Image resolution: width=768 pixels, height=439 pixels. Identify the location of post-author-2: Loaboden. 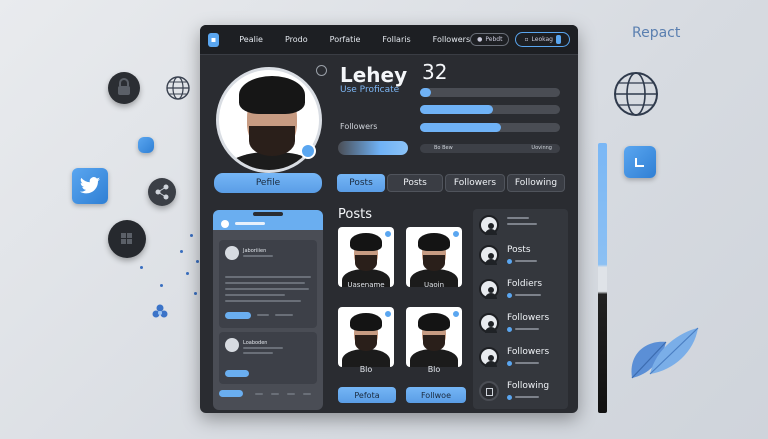
(255, 343).